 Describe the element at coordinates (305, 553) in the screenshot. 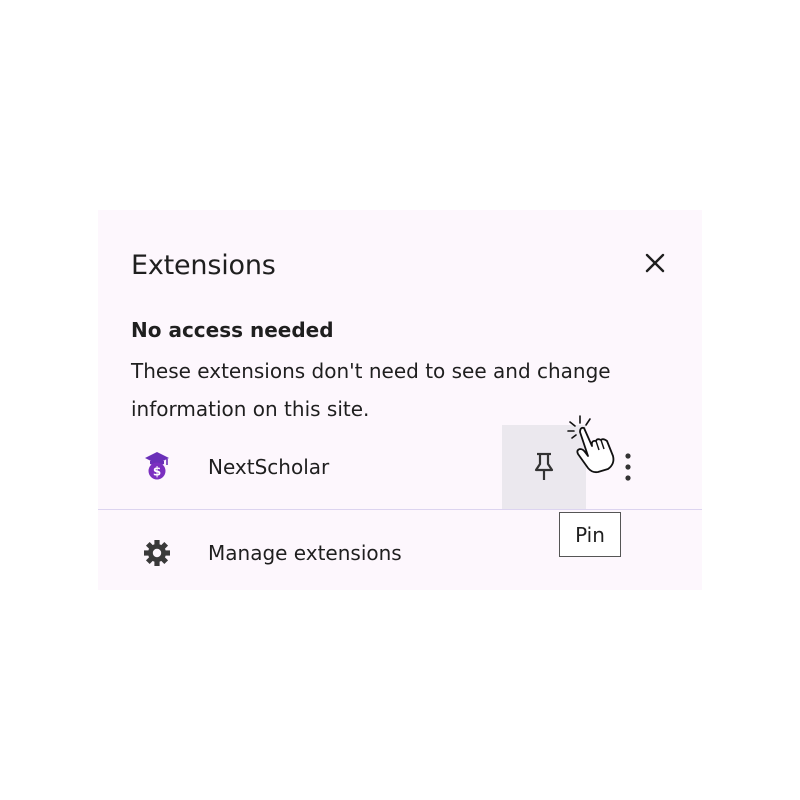

I see `manage-extensions-label: Manage extensions` at that location.